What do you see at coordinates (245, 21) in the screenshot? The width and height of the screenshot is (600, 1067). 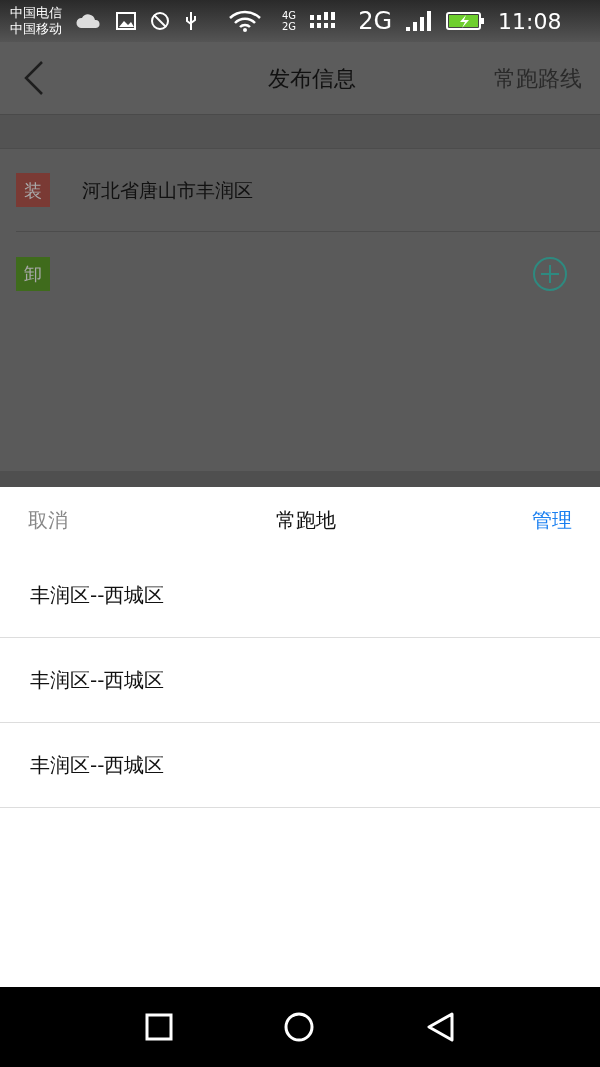 I see `wifi-icon` at bounding box center [245, 21].